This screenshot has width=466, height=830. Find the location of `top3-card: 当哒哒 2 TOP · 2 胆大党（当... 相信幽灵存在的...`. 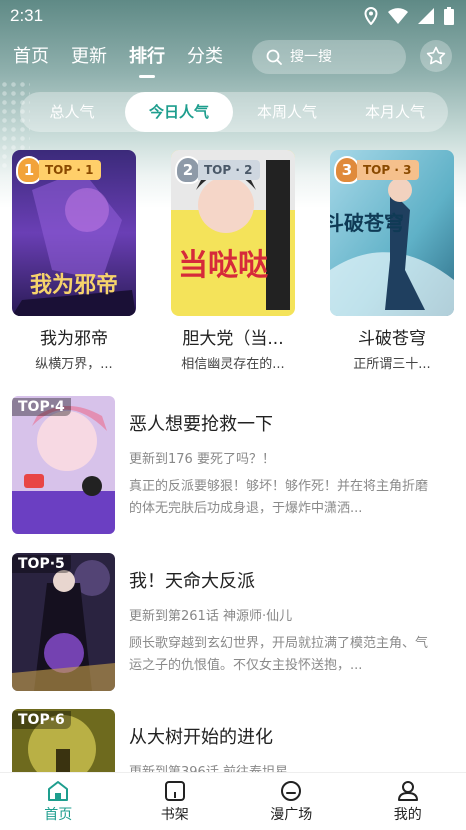

top3-card: 当哒哒 2 TOP · 2 胆大党（当... 相信幽灵存在的... is located at coordinates (233, 261).